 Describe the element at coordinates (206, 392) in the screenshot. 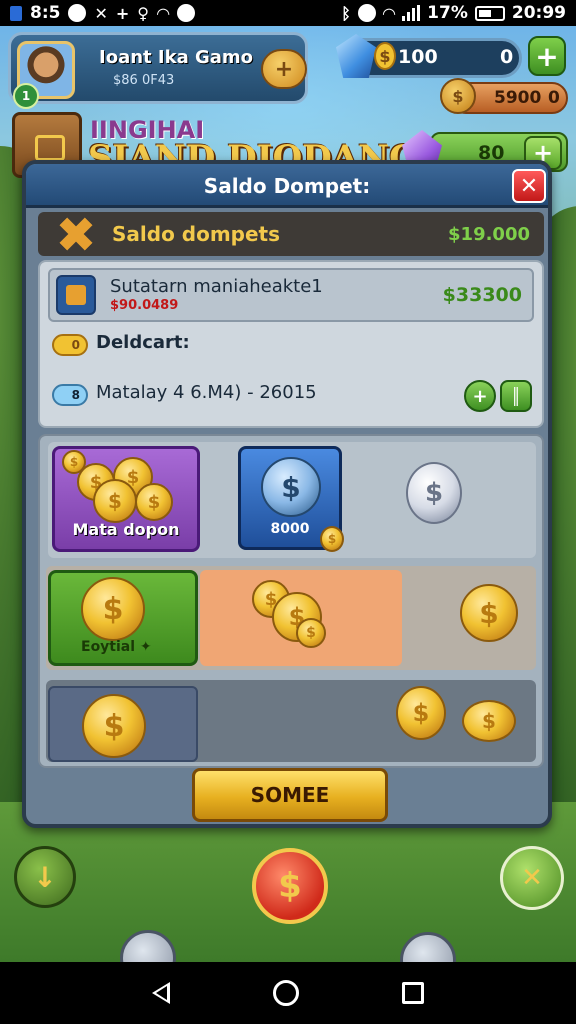

I see `history-label: Matalay 4 6.M4) - 26015` at that location.